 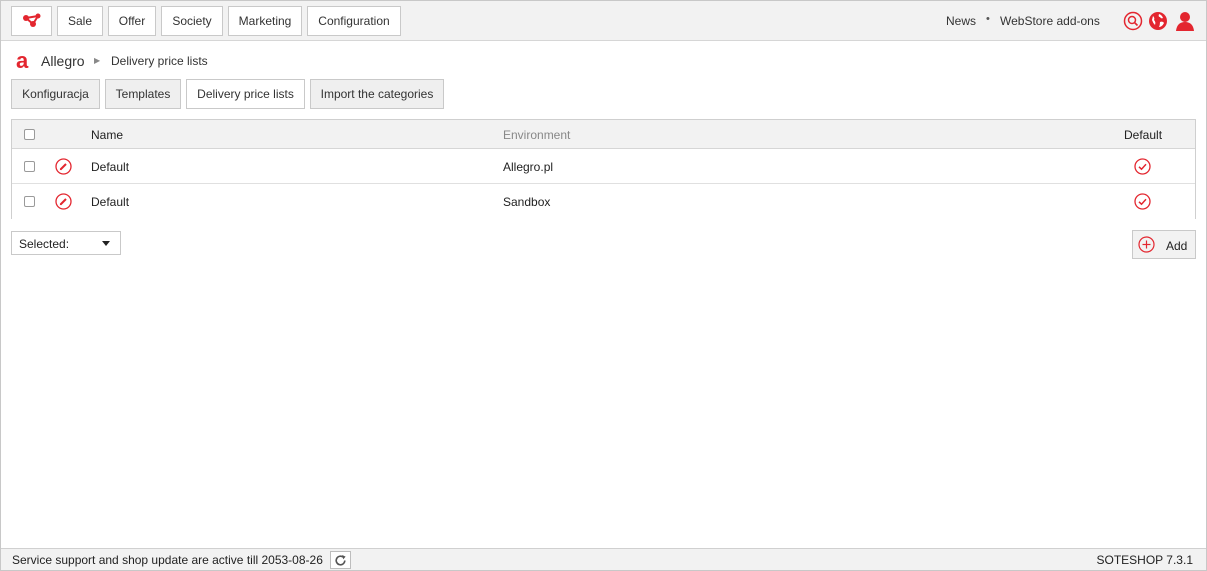 I want to click on row-environment: Allegro.pl, so click(x=528, y=167).